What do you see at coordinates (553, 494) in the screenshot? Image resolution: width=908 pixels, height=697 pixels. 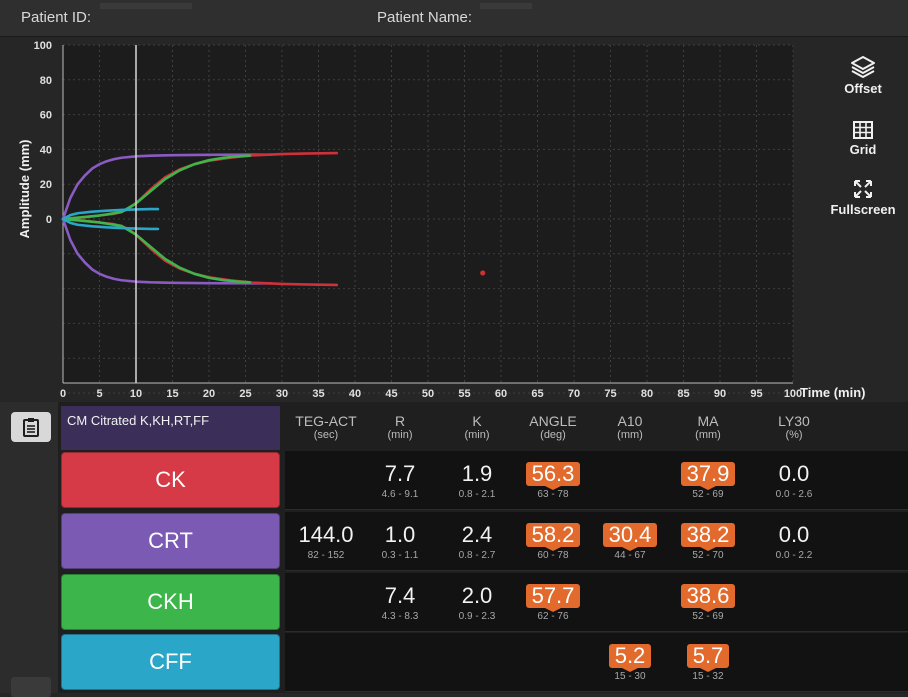 I see `reference-range: 63 - 78` at bounding box center [553, 494].